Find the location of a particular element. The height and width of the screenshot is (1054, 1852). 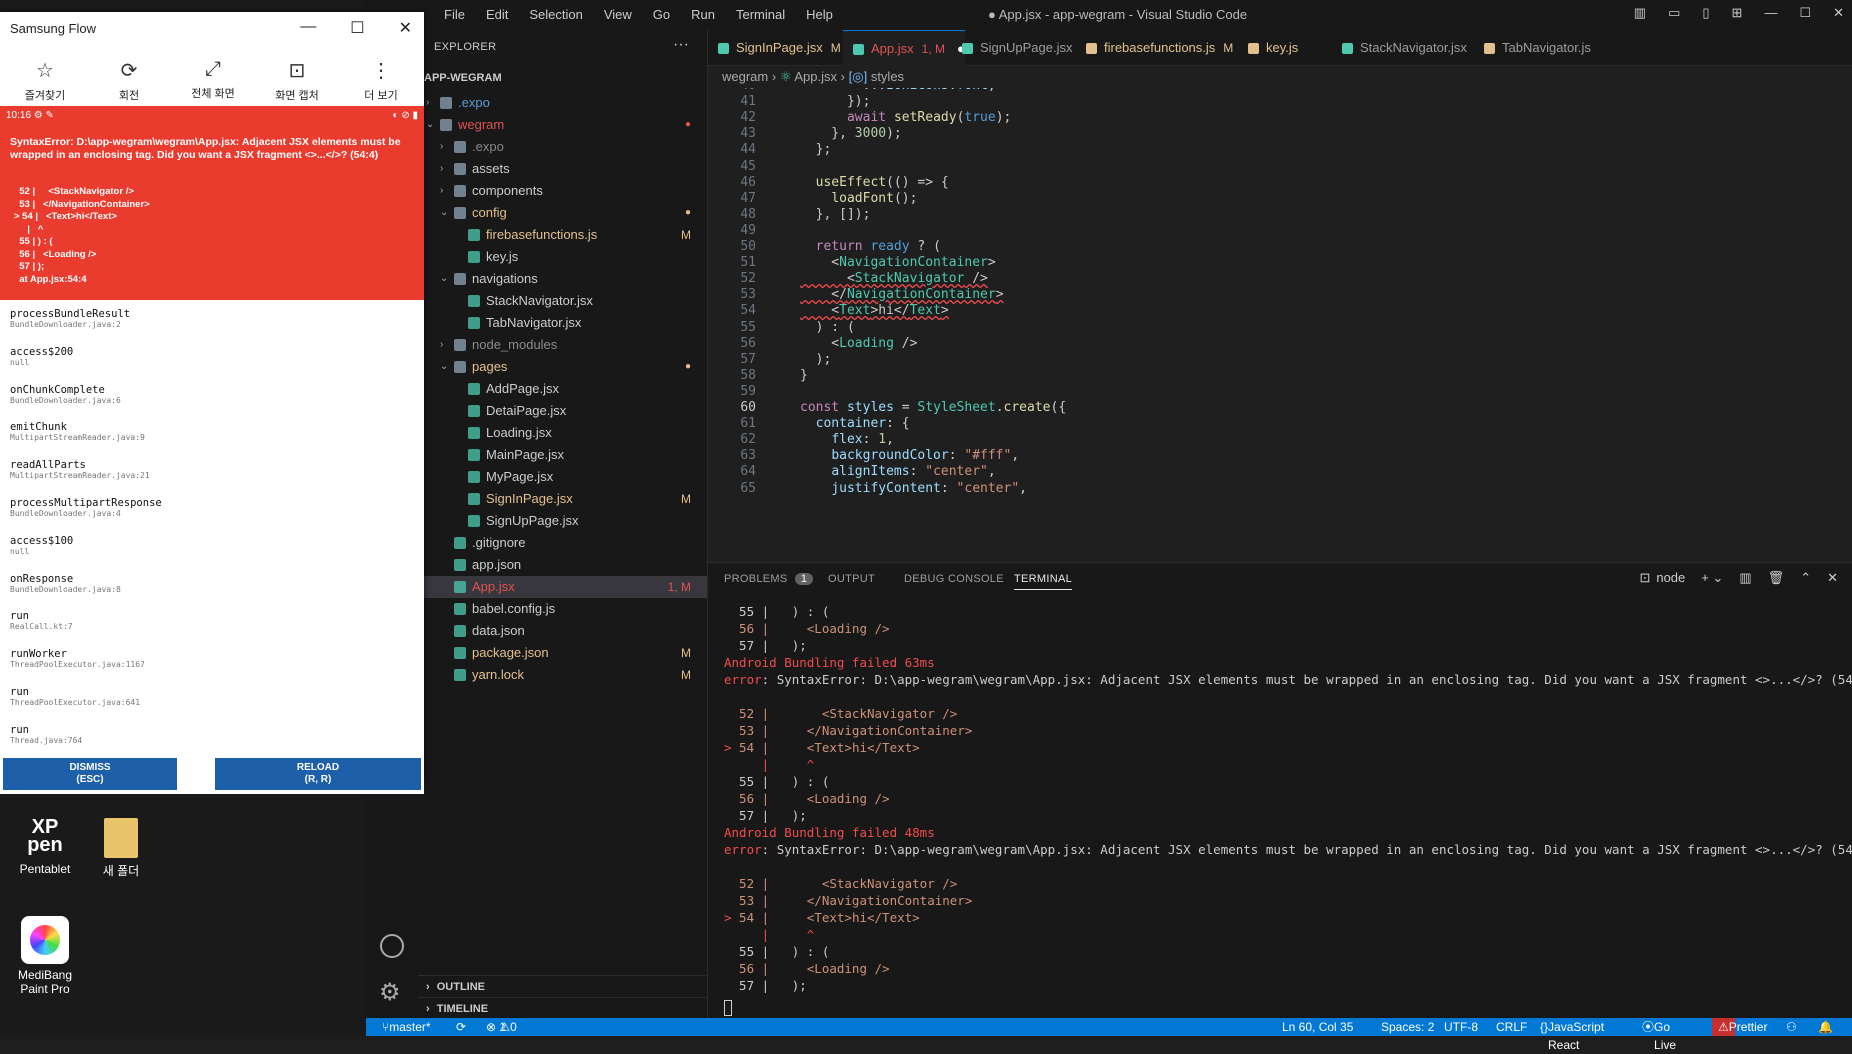

flow-toolbar-button: ⋮ 더 보기 is located at coordinates (381, 80).